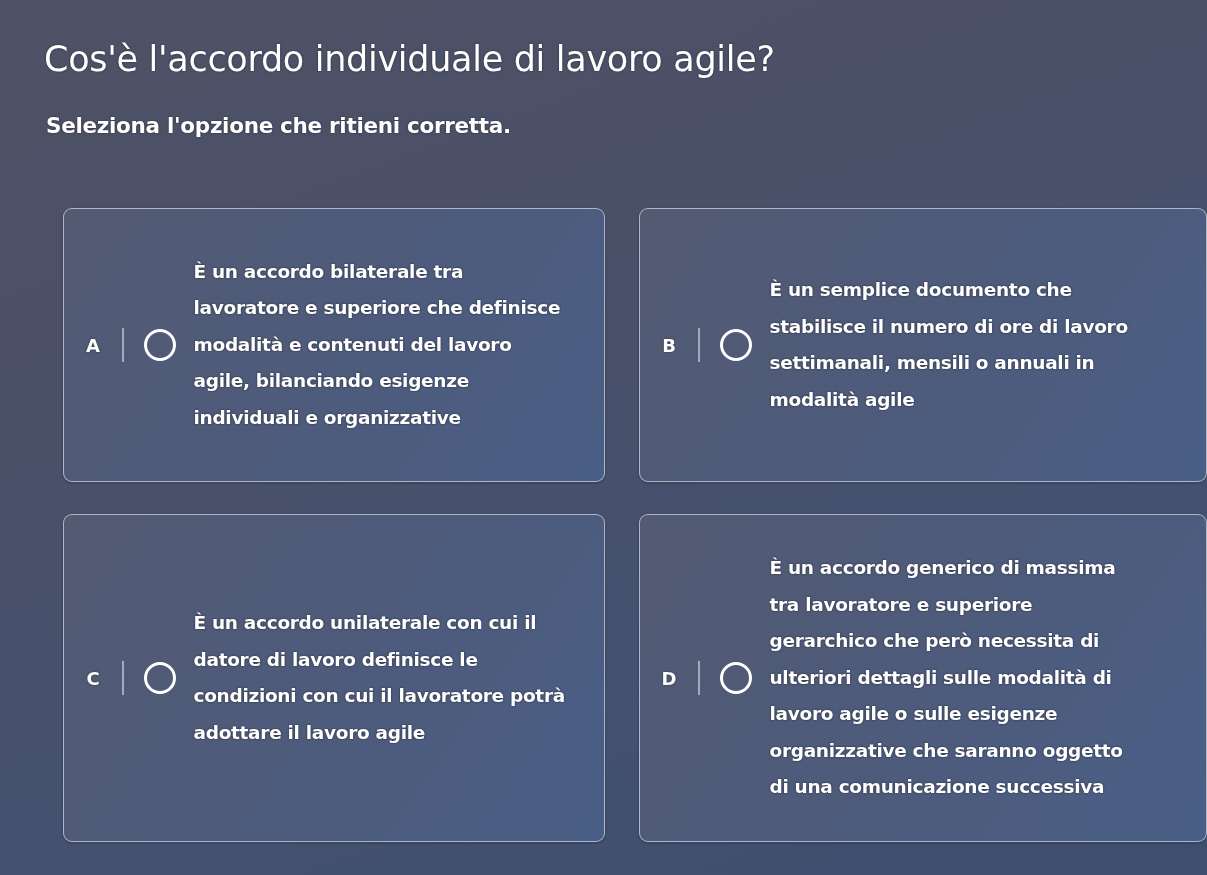  Describe the element at coordinates (377, 344) in the screenshot. I see `option-text: È un accordo bilaterale tra lavoratore e superiore che definisce modalità e contenuti del lavoro agile, bilanciando esigenze individuali e organizzative` at that location.